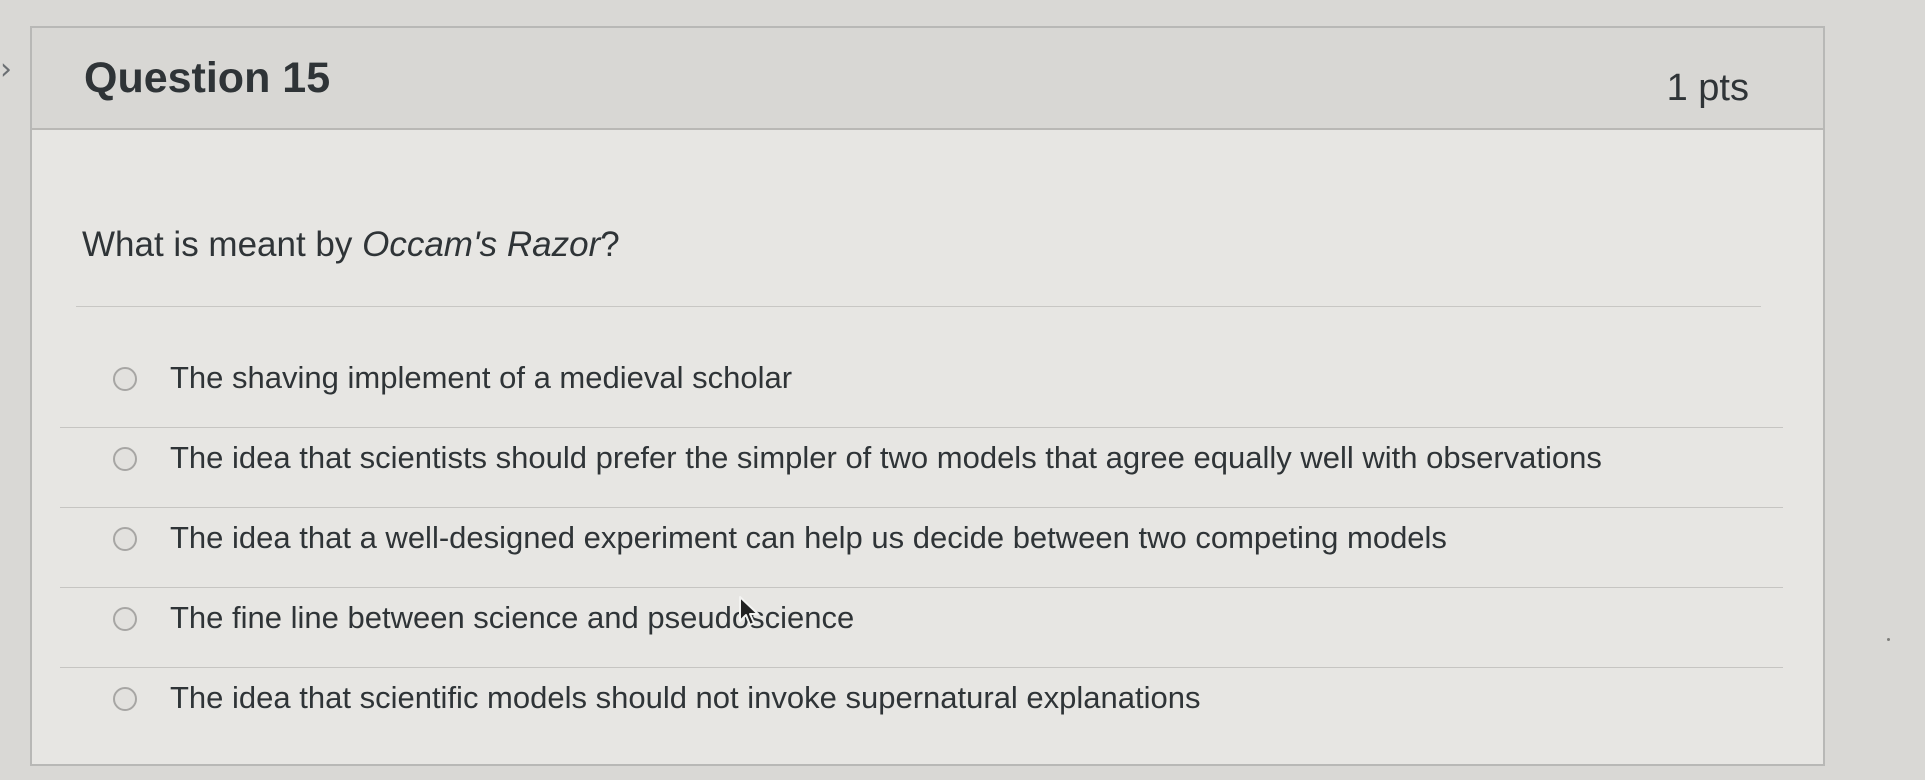 This screenshot has height=780, width=1925. What do you see at coordinates (918, 306) in the screenshot?
I see `prompt-divider` at bounding box center [918, 306].